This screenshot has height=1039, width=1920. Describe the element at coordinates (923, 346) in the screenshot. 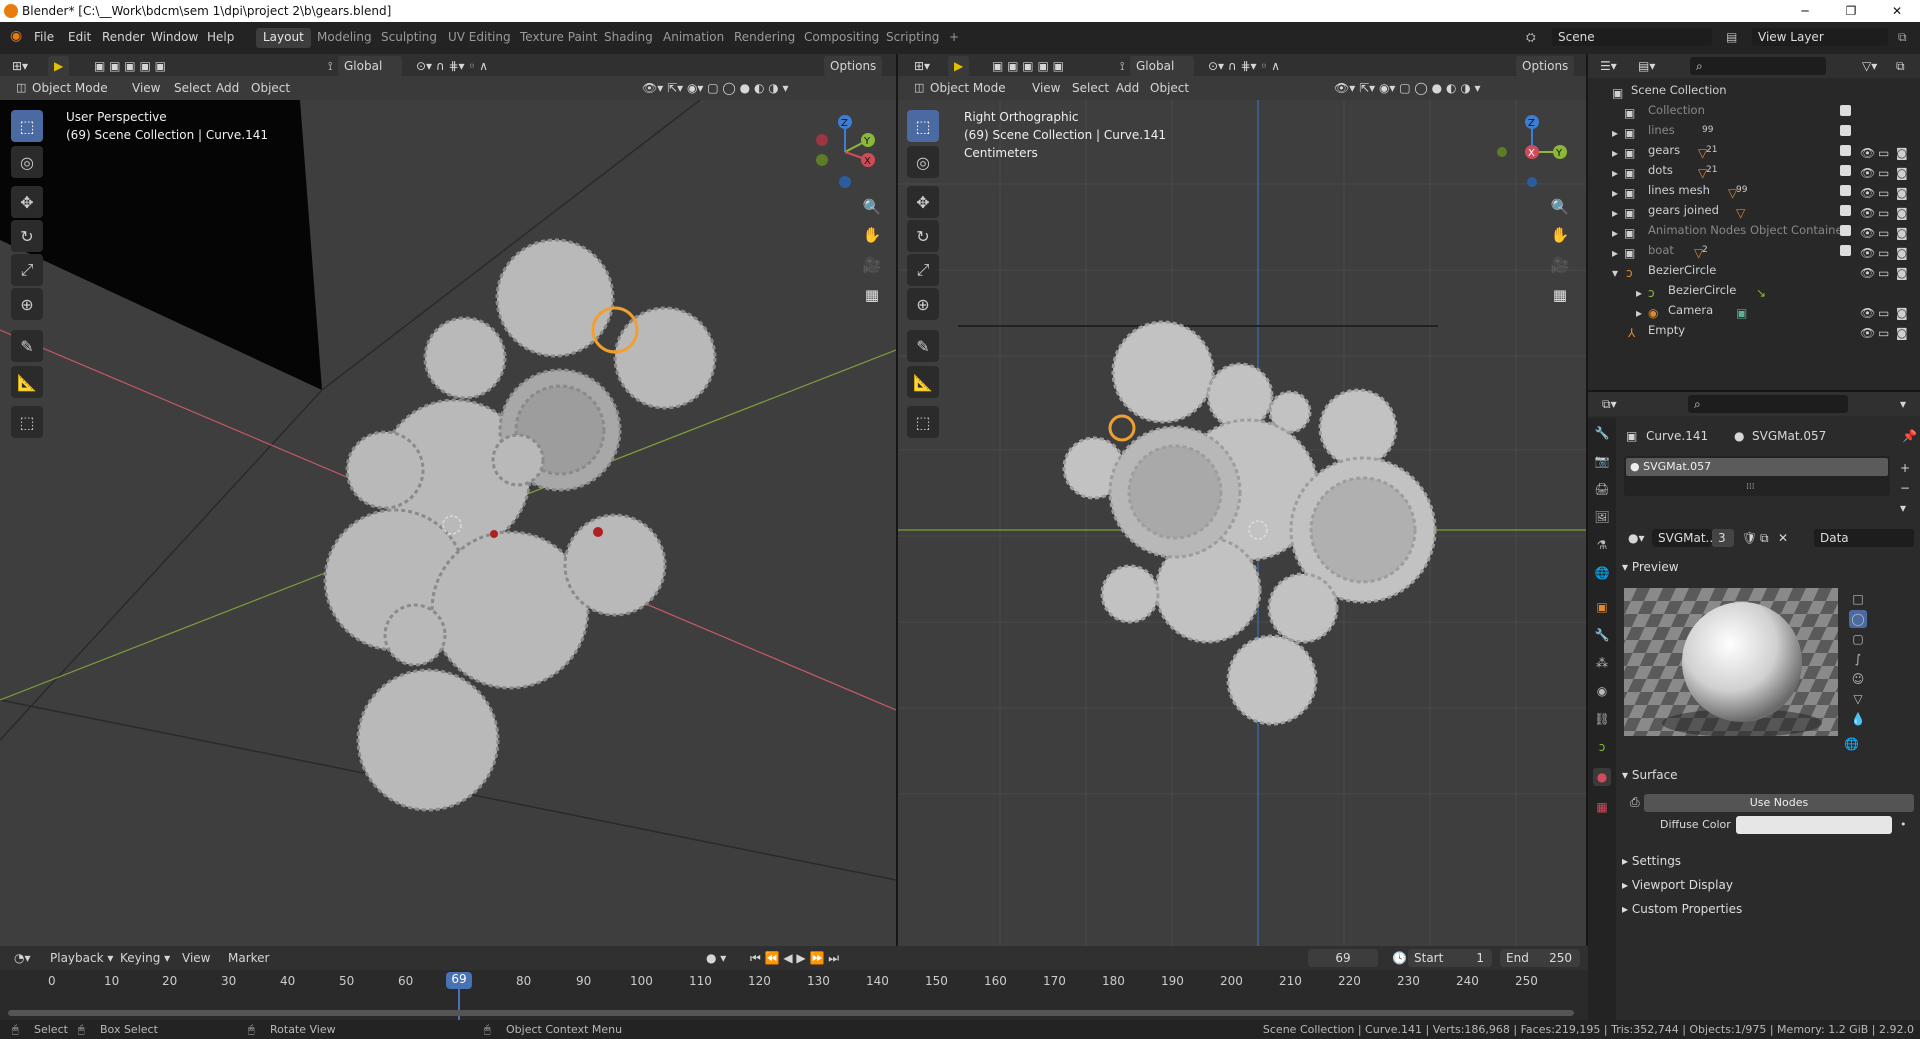

I see `annotate-tool-right: ✎` at that location.